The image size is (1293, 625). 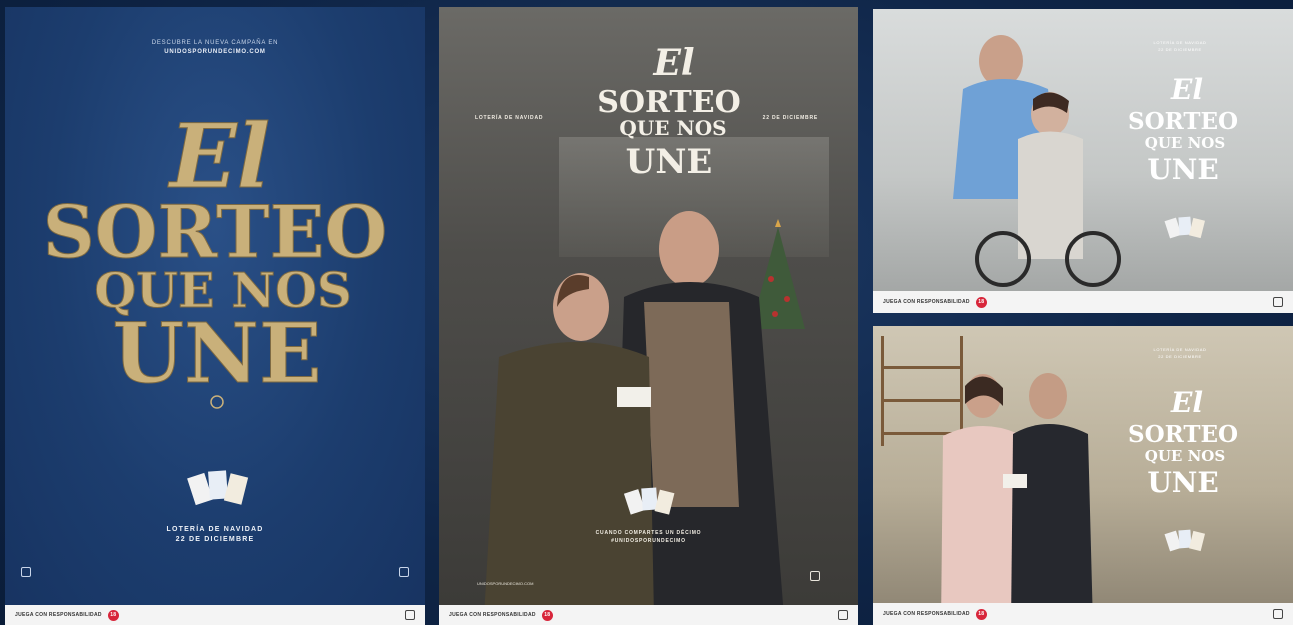 I want to click on loterias-logo-right, so click(x=404, y=572).